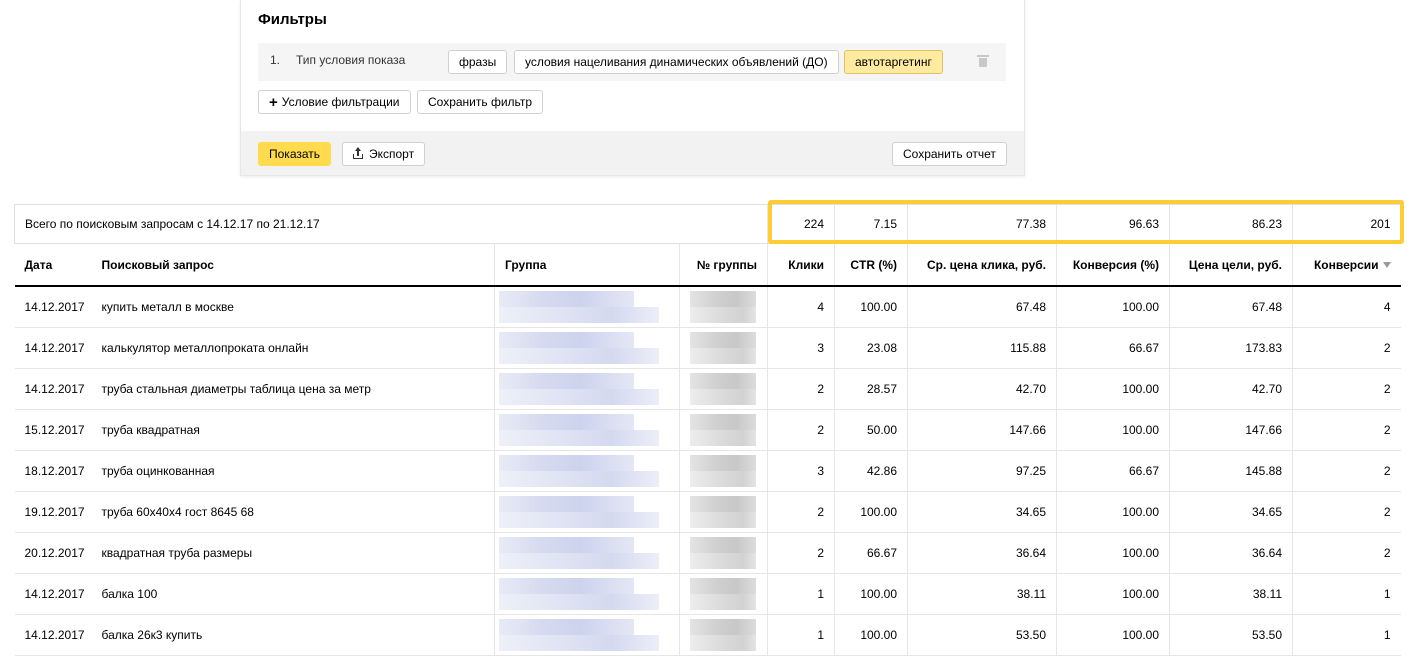 Image resolution: width=1413 pixels, height=656 pixels. Describe the element at coordinates (53, 265) in the screenshot. I see `col-date: Дата` at that location.